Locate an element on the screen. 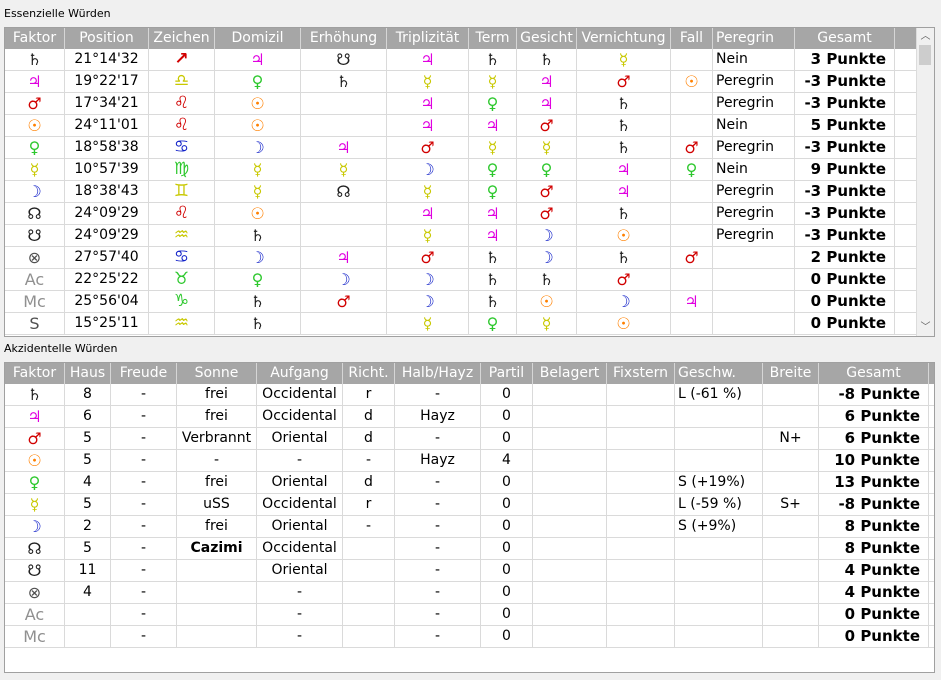 The image size is (941, 680). table-row: ☿ 5 - uSS Occidental r - 0 L (-59 %) S+ -8 Punkte is located at coordinates (469, 505).